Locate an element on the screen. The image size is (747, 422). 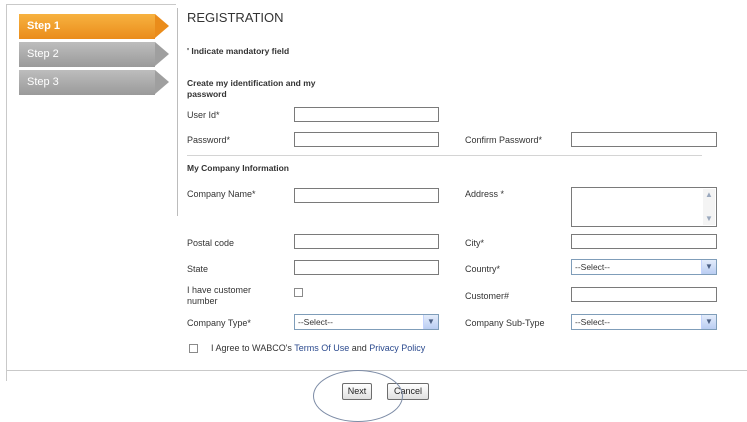
password-label: Password* is located at coordinates (209, 140).